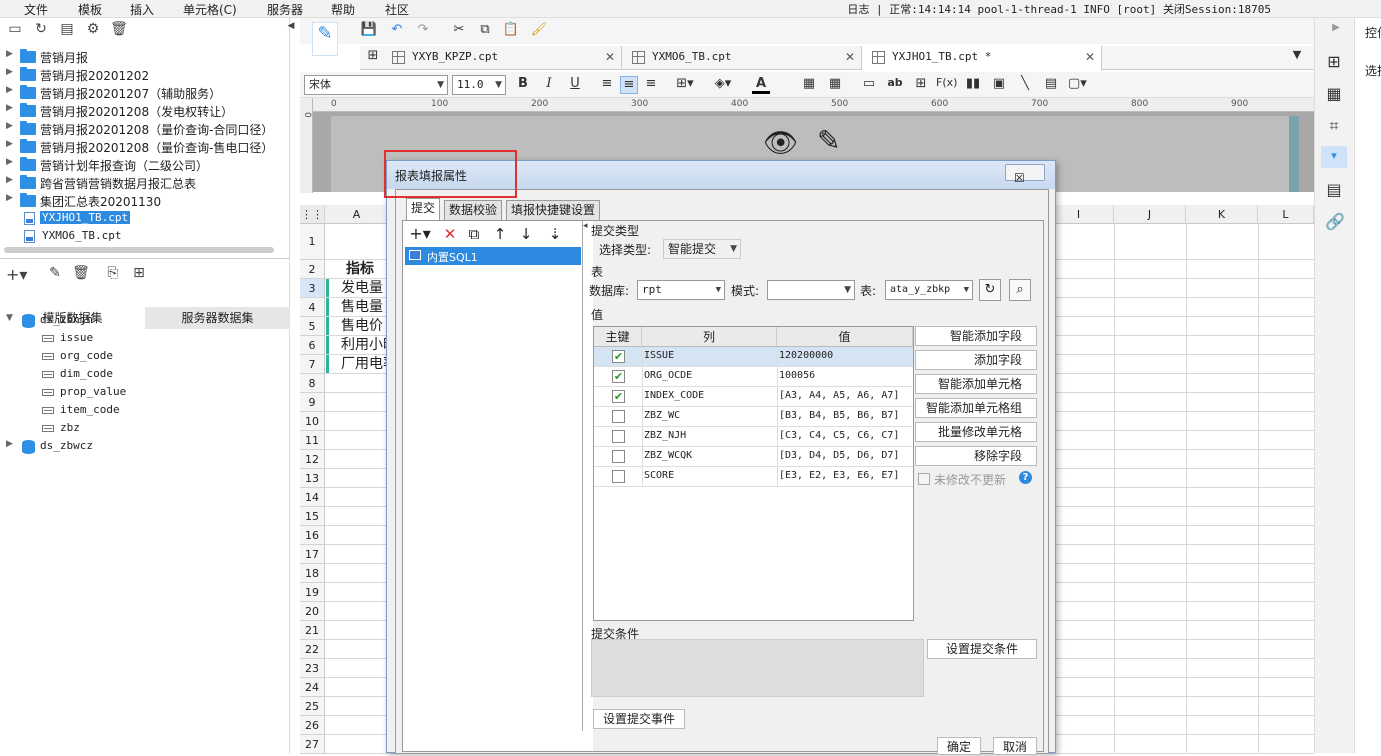 The image size is (1381, 756). I want to click on tree-item: ▶ 集团汇总表20201130, so click(145, 201).